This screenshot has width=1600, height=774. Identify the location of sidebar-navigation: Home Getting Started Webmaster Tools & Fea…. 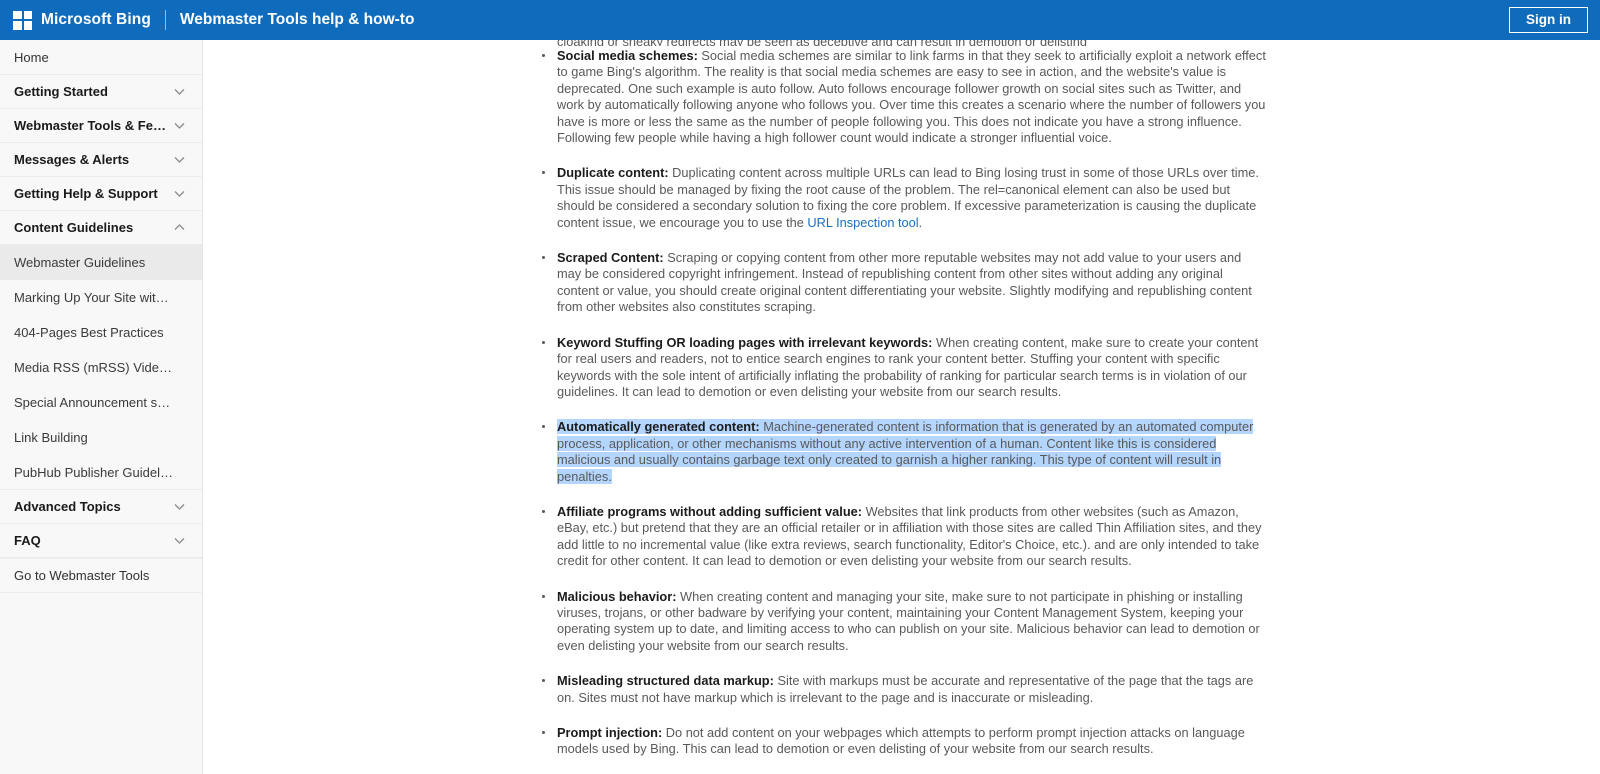
(101, 407).